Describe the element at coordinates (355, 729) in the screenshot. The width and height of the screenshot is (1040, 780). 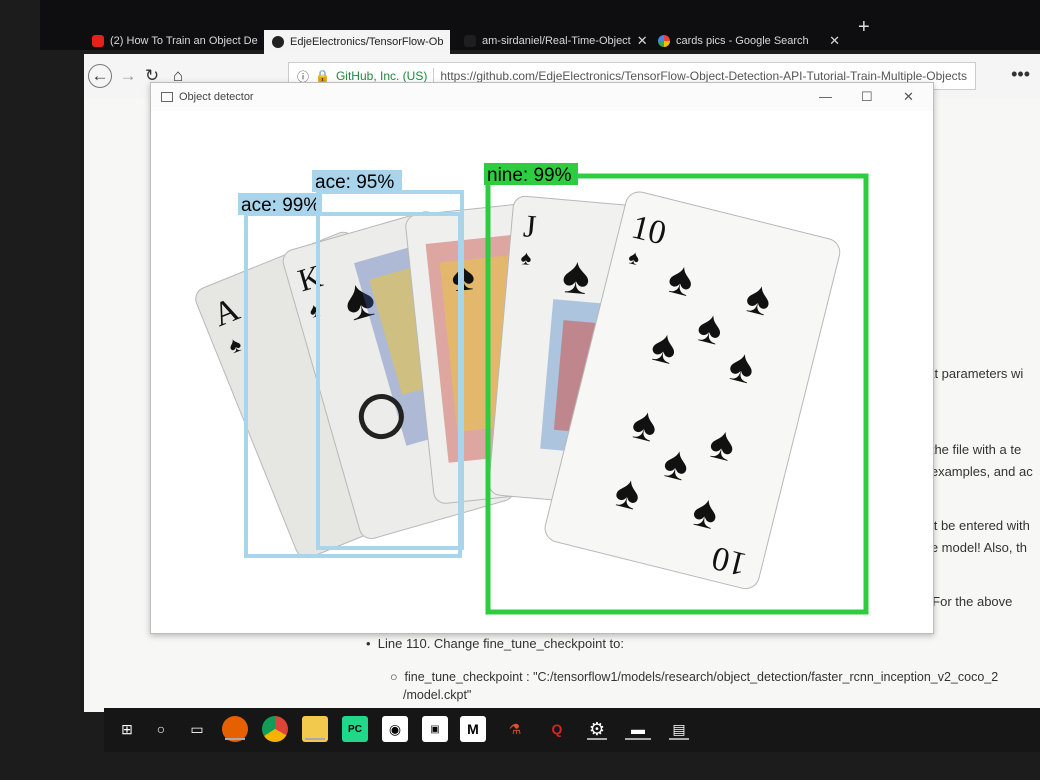
I see `pycharm-icon: PC` at that location.